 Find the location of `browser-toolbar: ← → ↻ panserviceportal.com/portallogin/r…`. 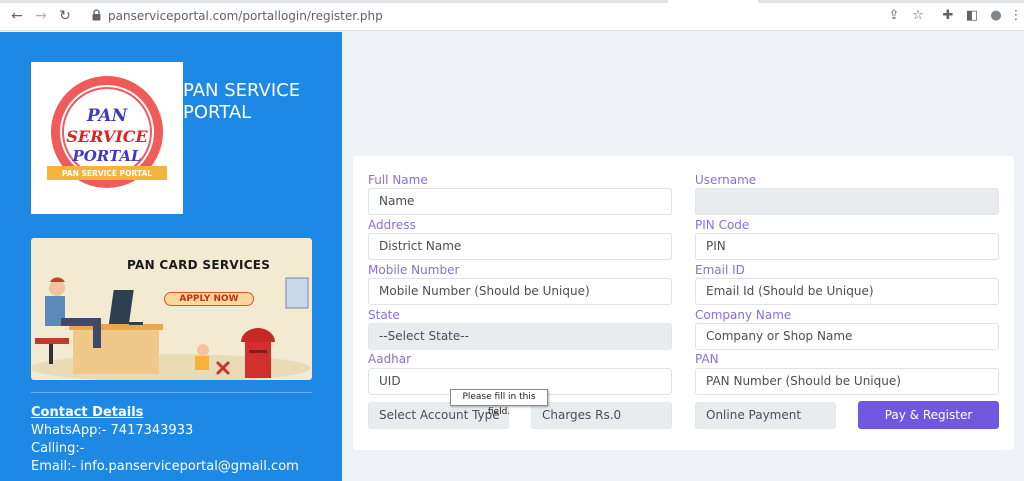

browser-toolbar: ← → ↻ panserviceportal.com/portallogin/r… is located at coordinates (512, 15).